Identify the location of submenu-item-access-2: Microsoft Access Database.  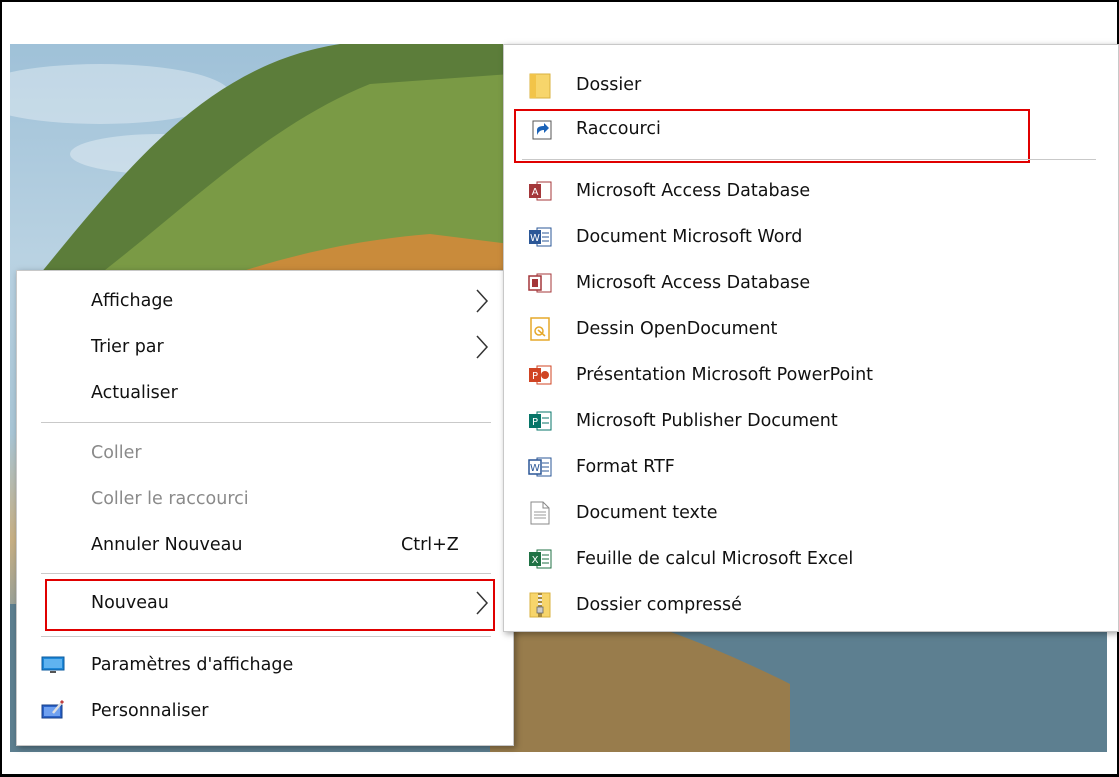
(811, 283).